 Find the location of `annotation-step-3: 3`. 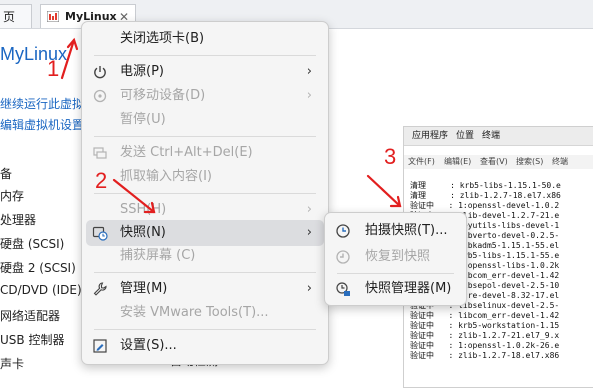

annotation-step-3: 3 is located at coordinates (390, 156).